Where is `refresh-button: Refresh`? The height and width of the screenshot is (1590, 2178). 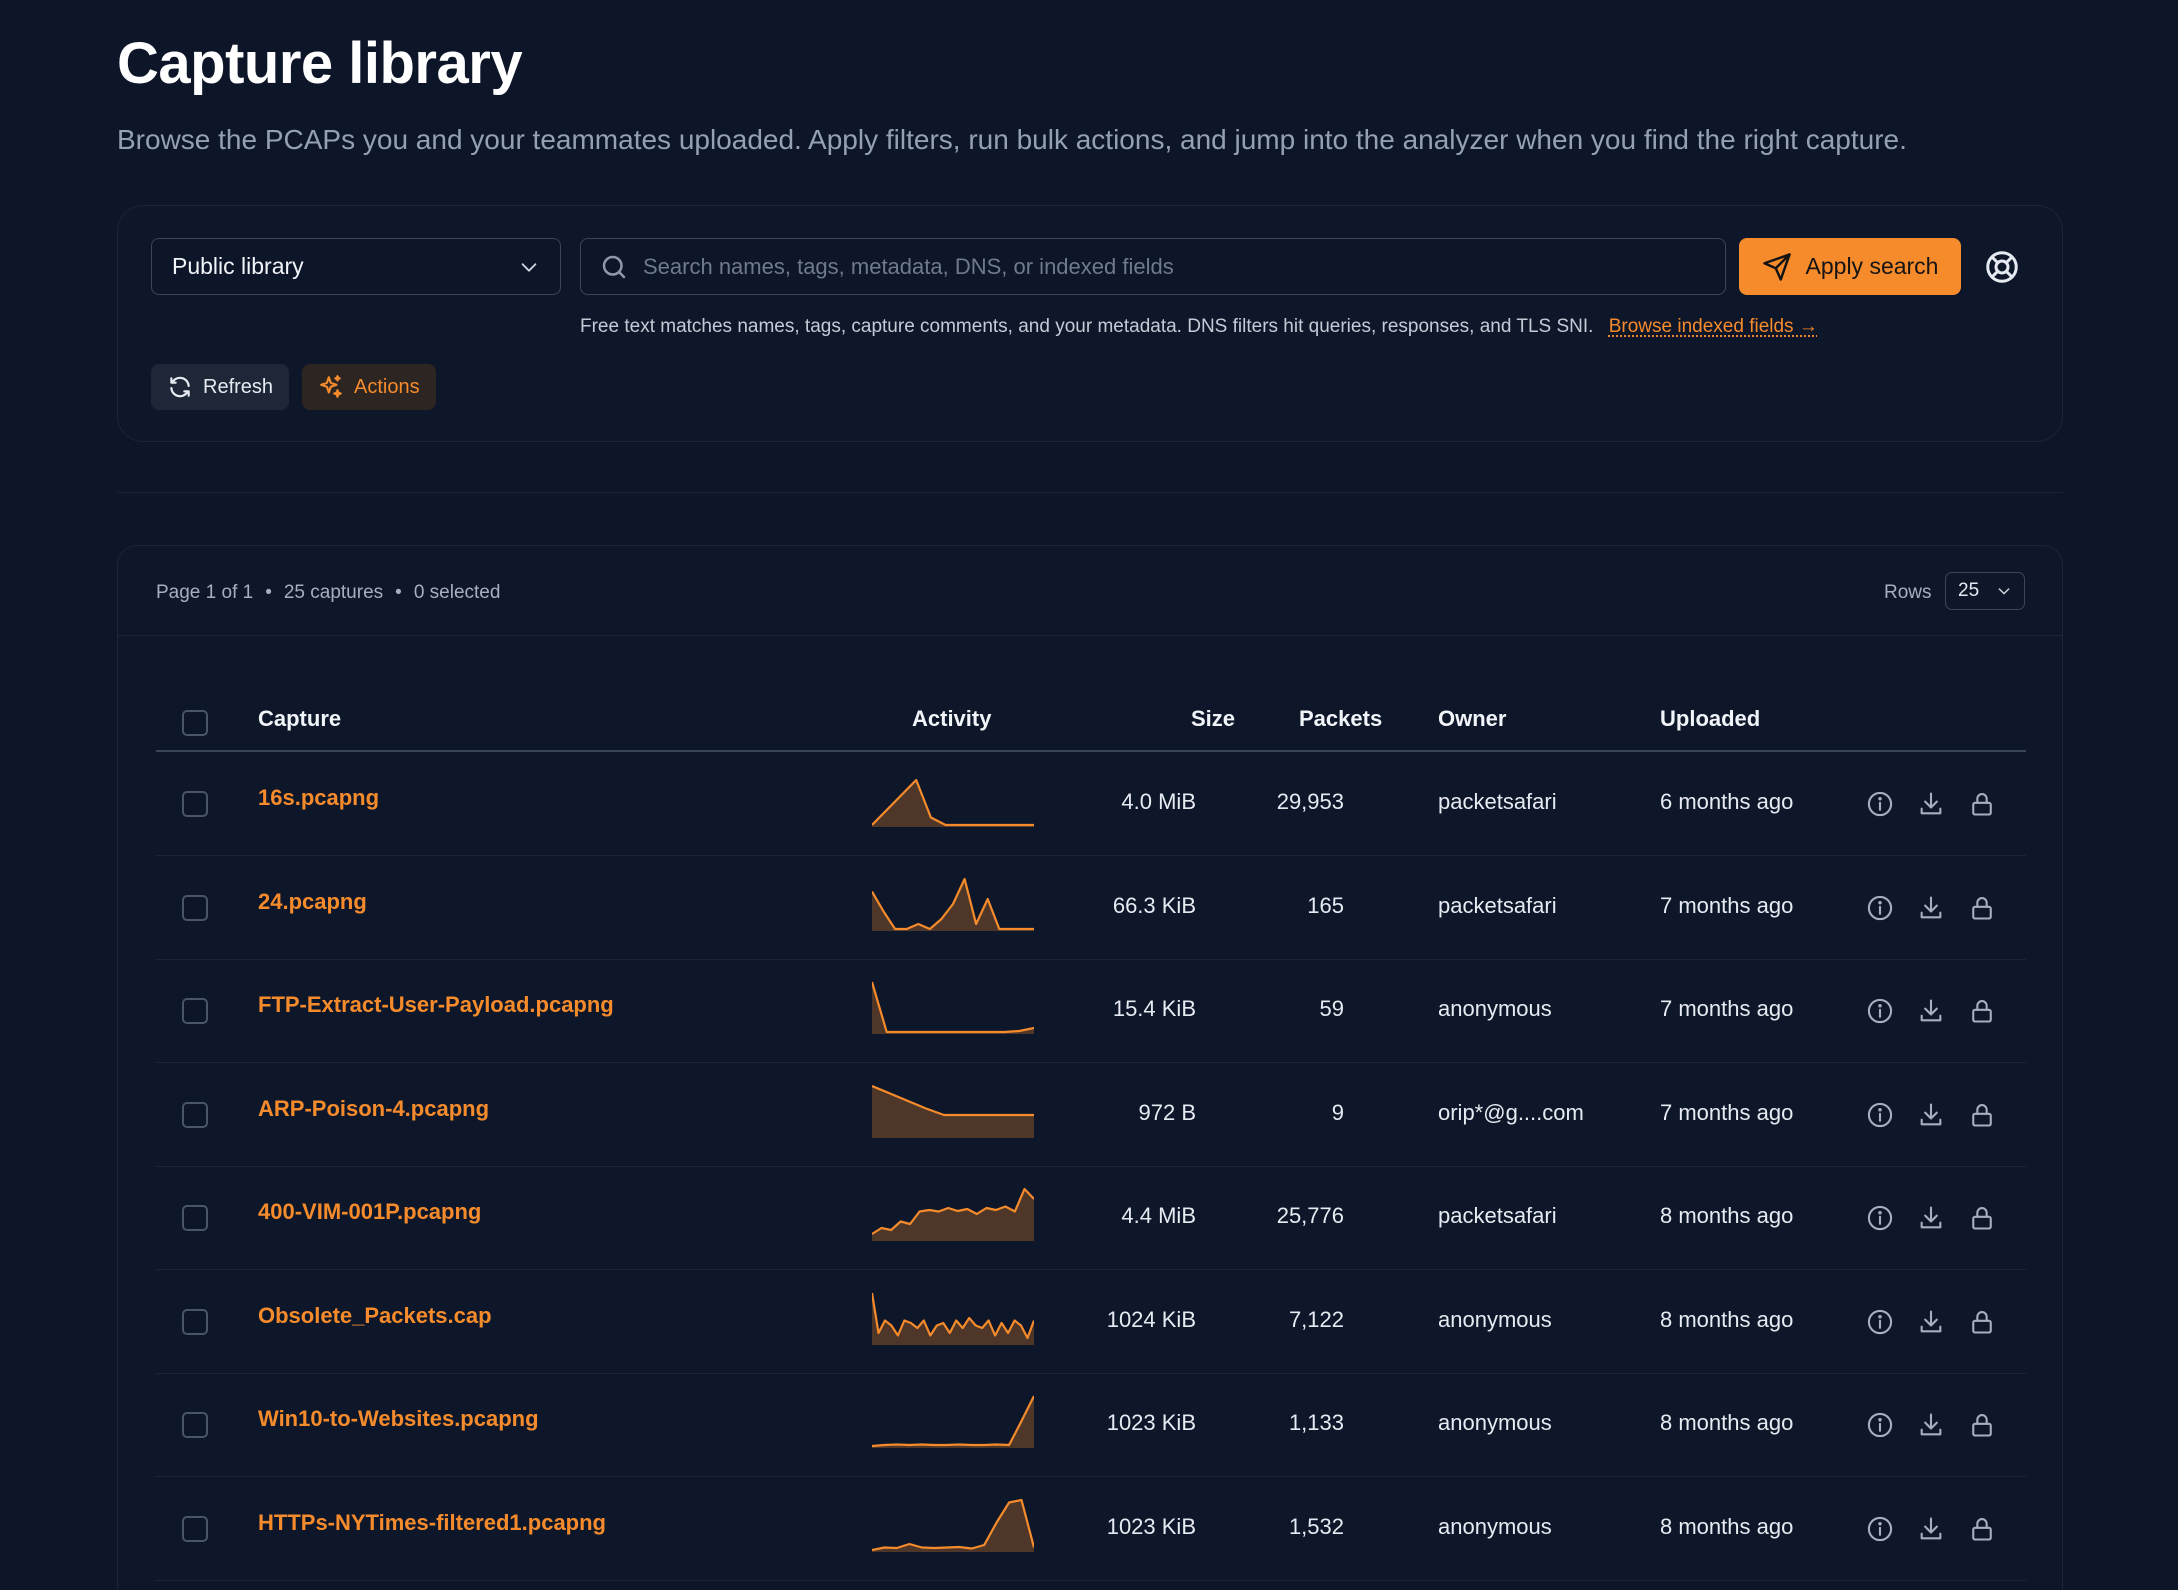 refresh-button: Refresh is located at coordinates (220, 387).